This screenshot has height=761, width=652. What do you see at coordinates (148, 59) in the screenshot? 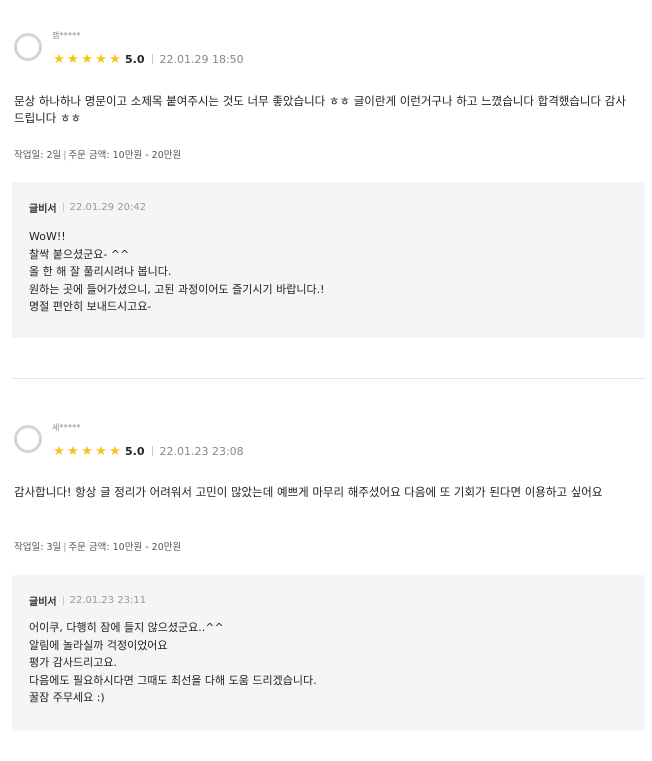
I see `rating-row: ★ ★ ★ ★ ★ 5.0 22.01.29 18:50` at bounding box center [148, 59].